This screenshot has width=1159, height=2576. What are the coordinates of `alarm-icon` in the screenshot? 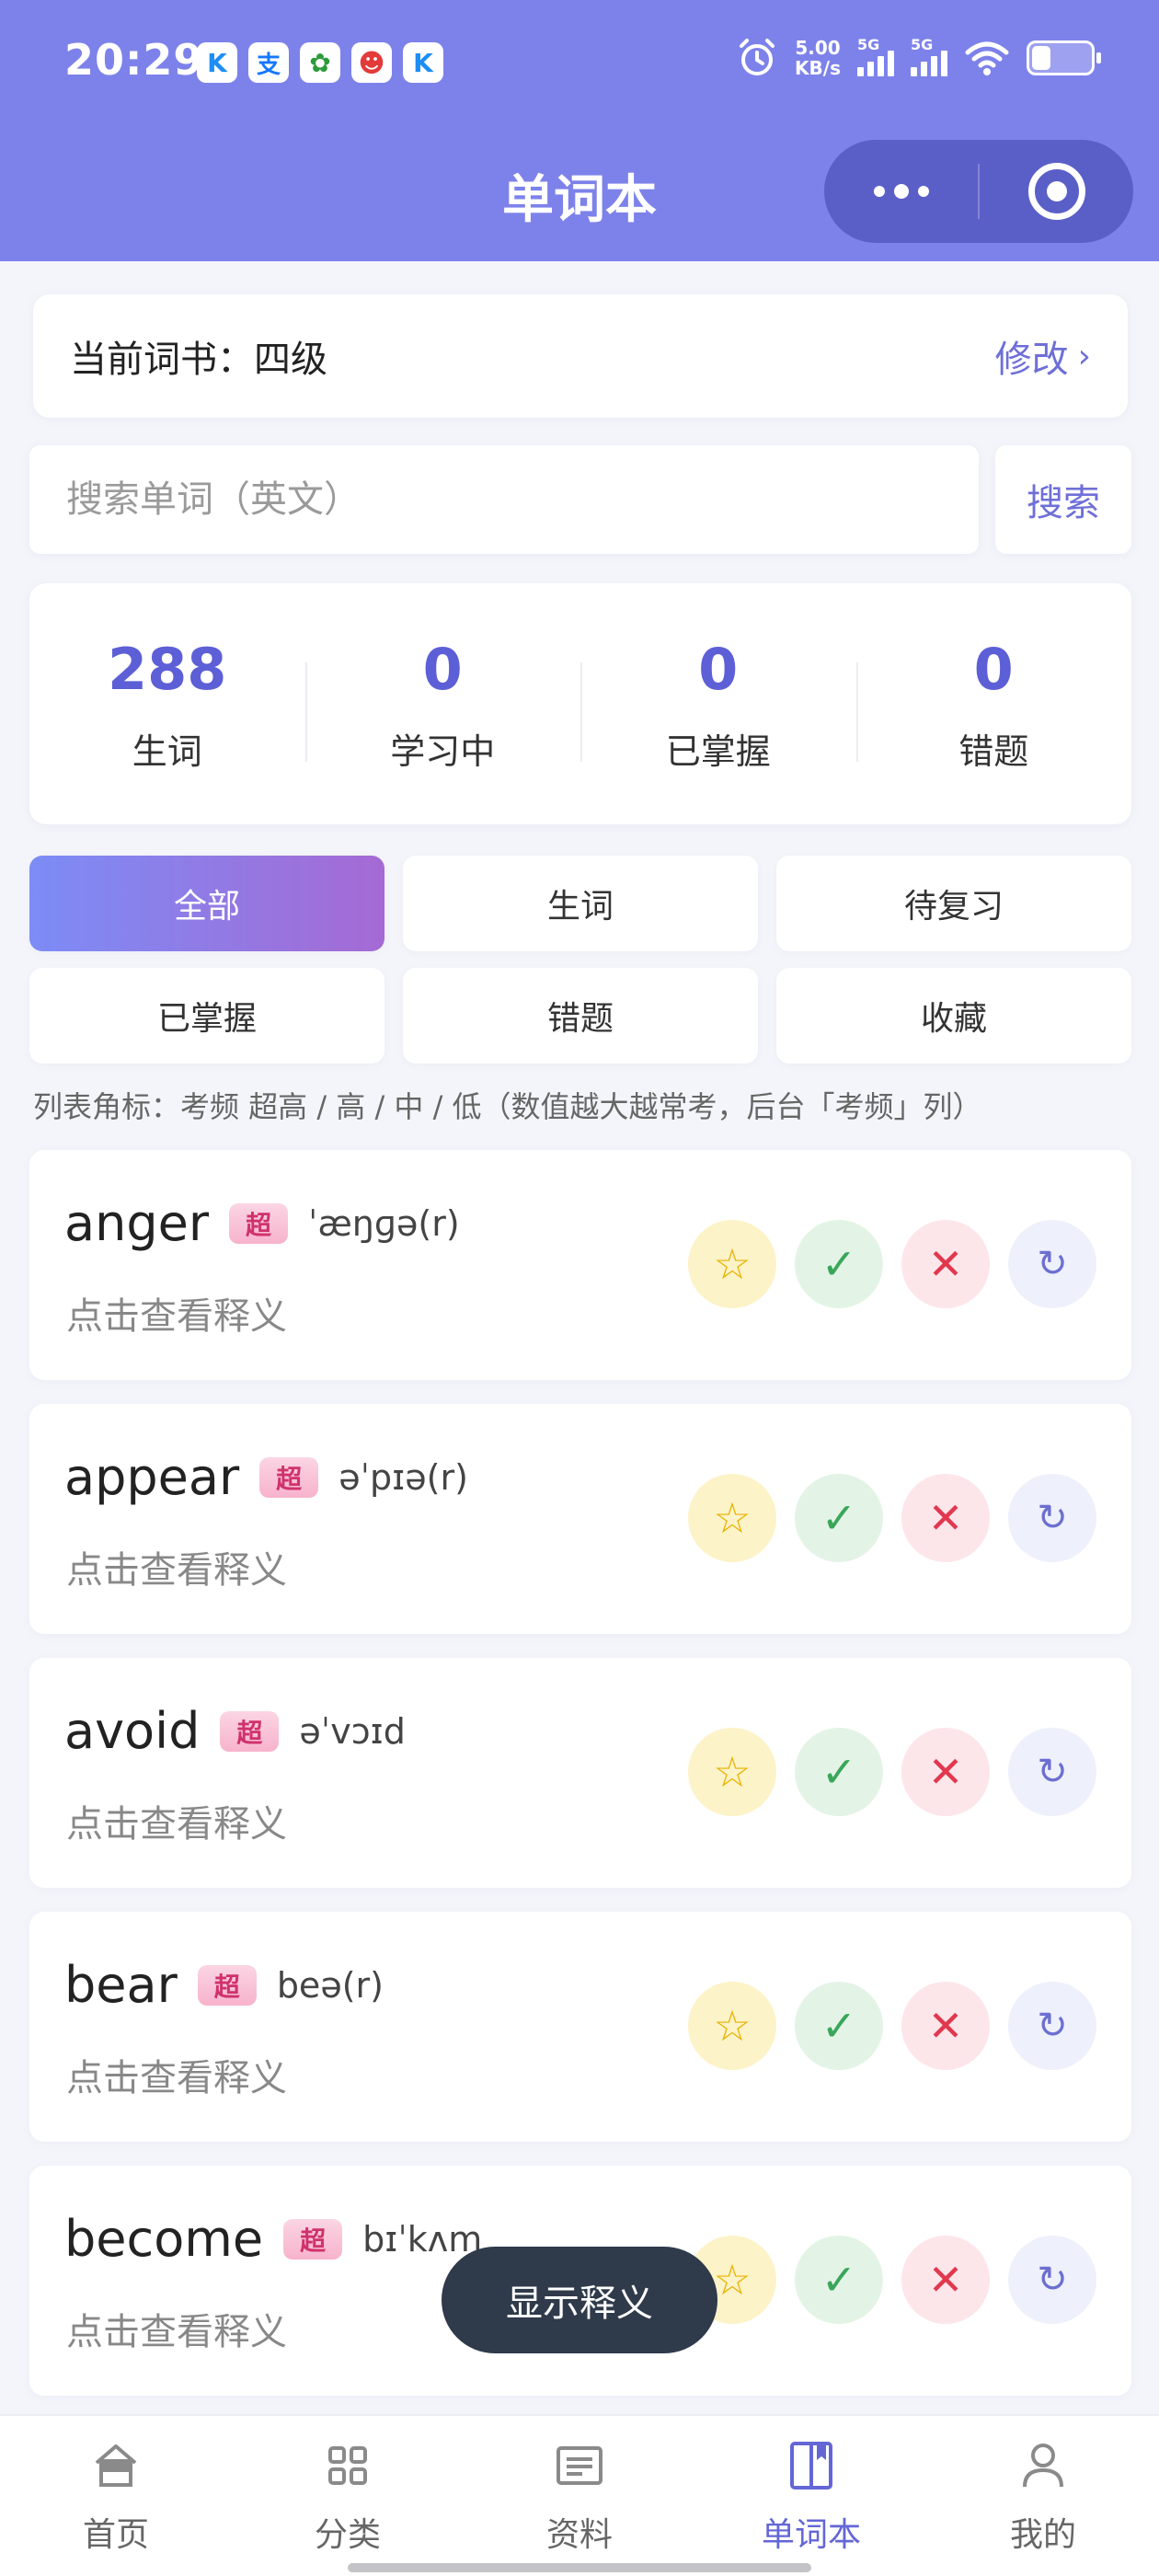 It's located at (757, 57).